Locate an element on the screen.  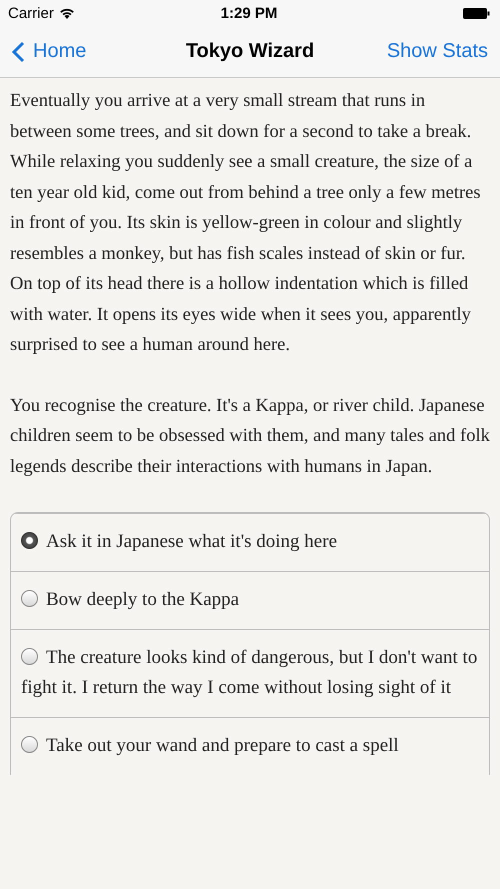
status-time: 1:29 PM is located at coordinates (249, 13).